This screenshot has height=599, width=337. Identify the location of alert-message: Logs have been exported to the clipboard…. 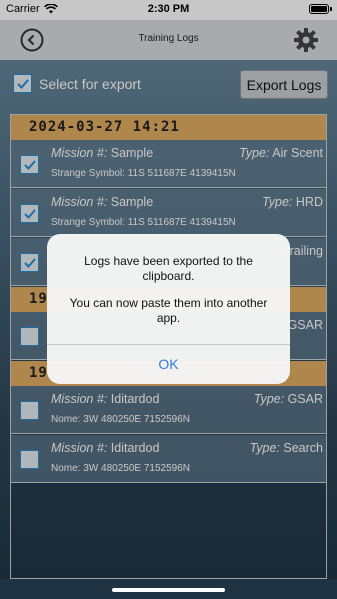
(168, 268).